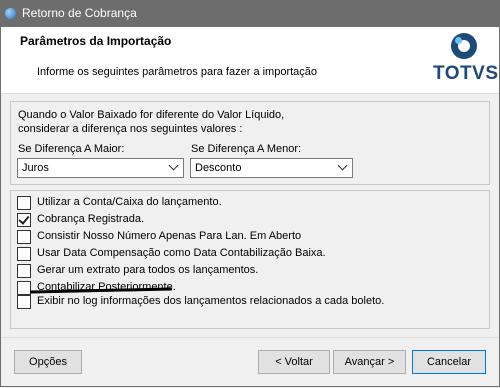  I want to click on page-title: Parâmetros da Importação, so click(96, 41).